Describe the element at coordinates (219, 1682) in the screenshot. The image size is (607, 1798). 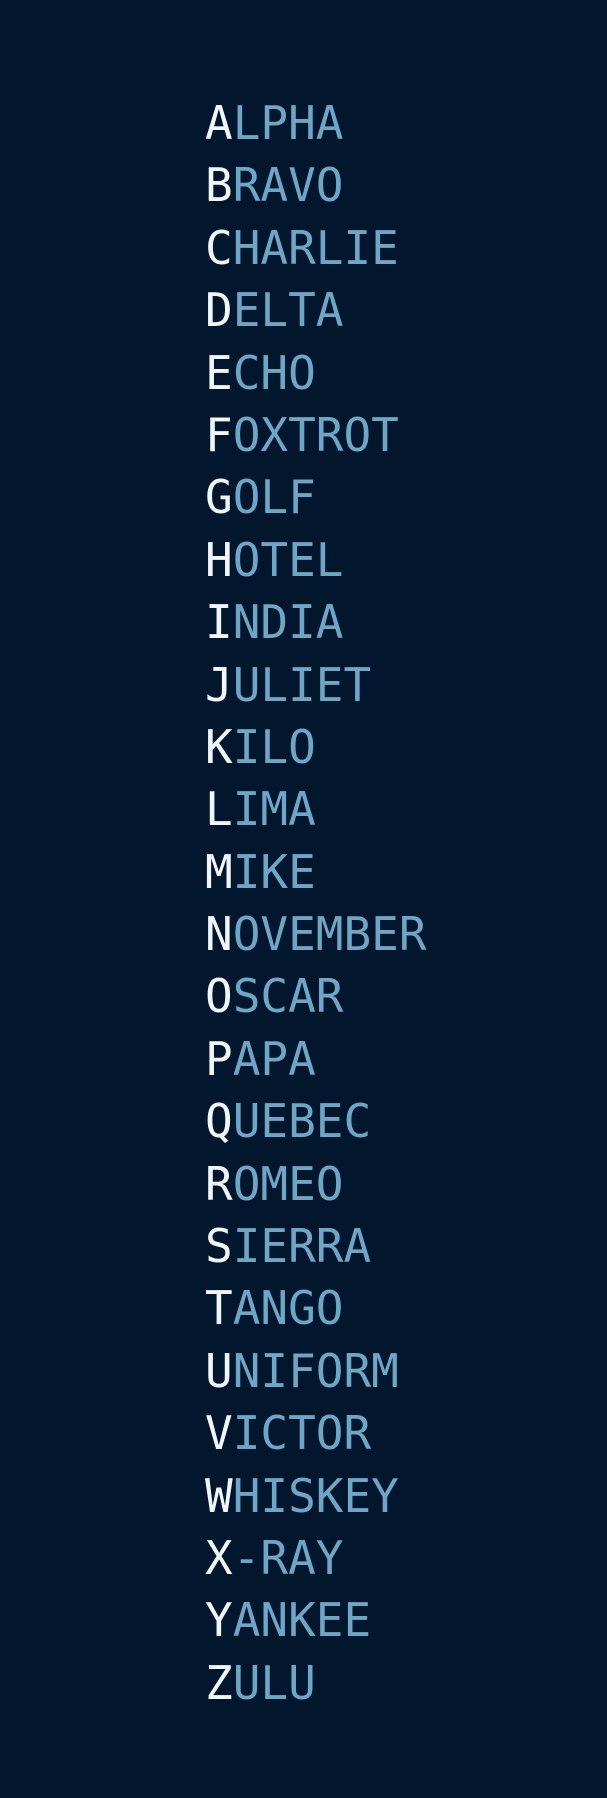
I see `initial-letter: Z` at that location.